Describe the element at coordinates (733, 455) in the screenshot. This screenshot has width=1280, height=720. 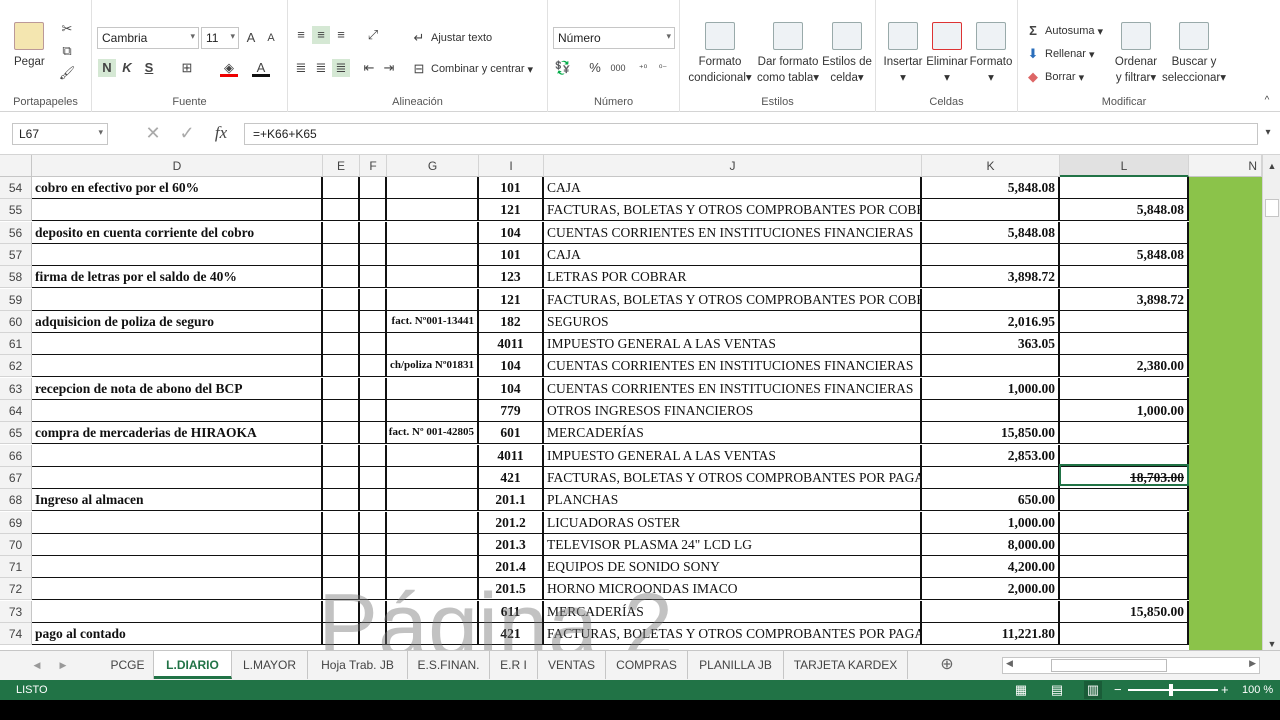
I see `cell-j: IMPUESTO GENERAL A LAS VENTAS` at that location.